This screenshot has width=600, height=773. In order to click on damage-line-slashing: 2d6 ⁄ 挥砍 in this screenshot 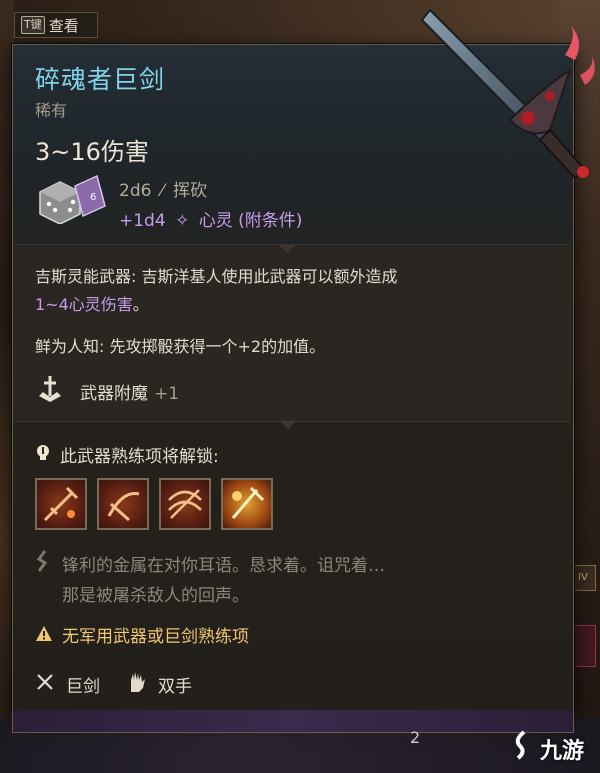, I will do `click(163, 188)`.